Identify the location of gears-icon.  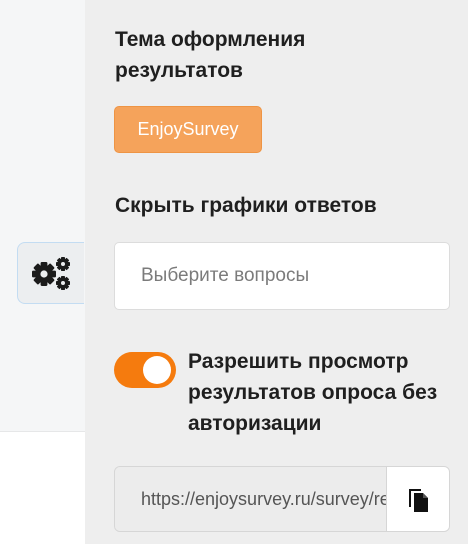
(51, 273).